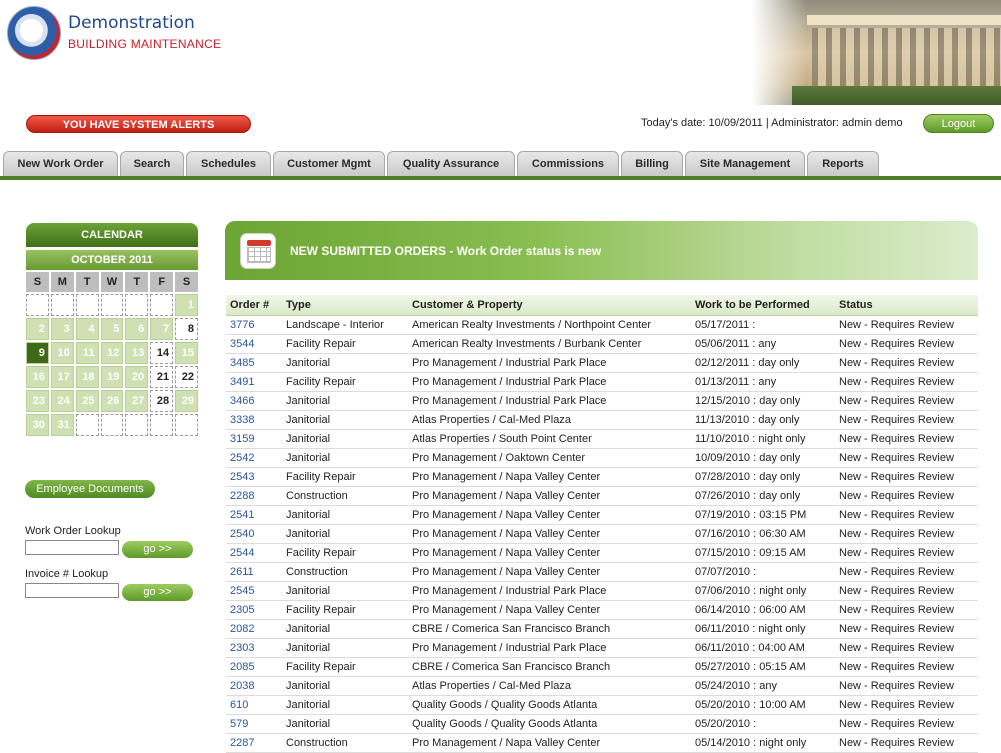 The image size is (1001, 753). I want to click on calendar-day: 15, so click(186, 353).